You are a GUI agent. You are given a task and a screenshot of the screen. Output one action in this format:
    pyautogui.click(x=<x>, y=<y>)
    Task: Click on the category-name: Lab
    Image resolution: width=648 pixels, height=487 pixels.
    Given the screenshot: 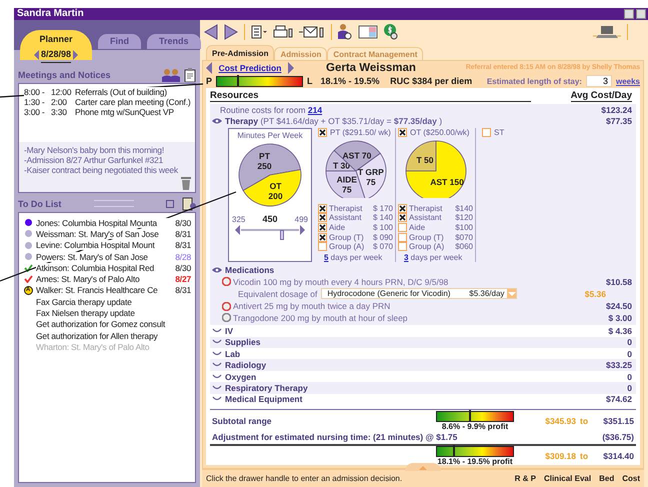 What is the action you would take?
    pyautogui.click(x=426, y=353)
    